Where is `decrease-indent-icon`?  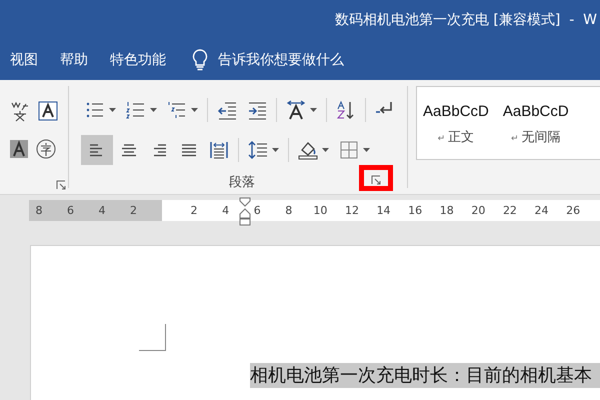
decrease-indent-icon is located at coordinates (227, 110).